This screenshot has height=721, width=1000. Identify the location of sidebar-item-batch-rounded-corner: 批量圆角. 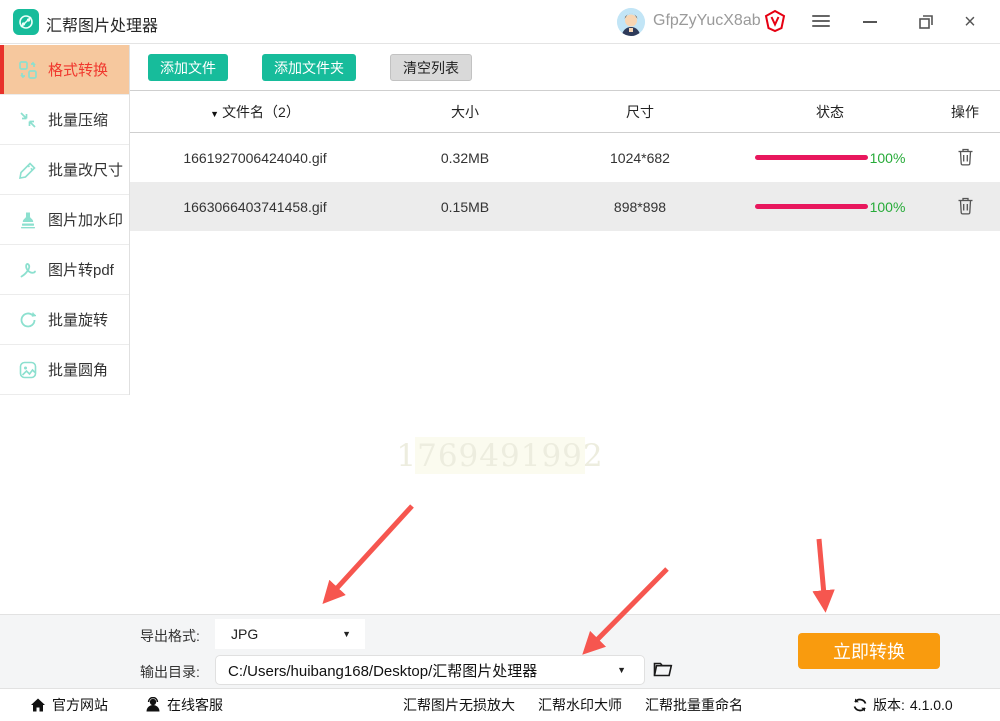
(64, 370).